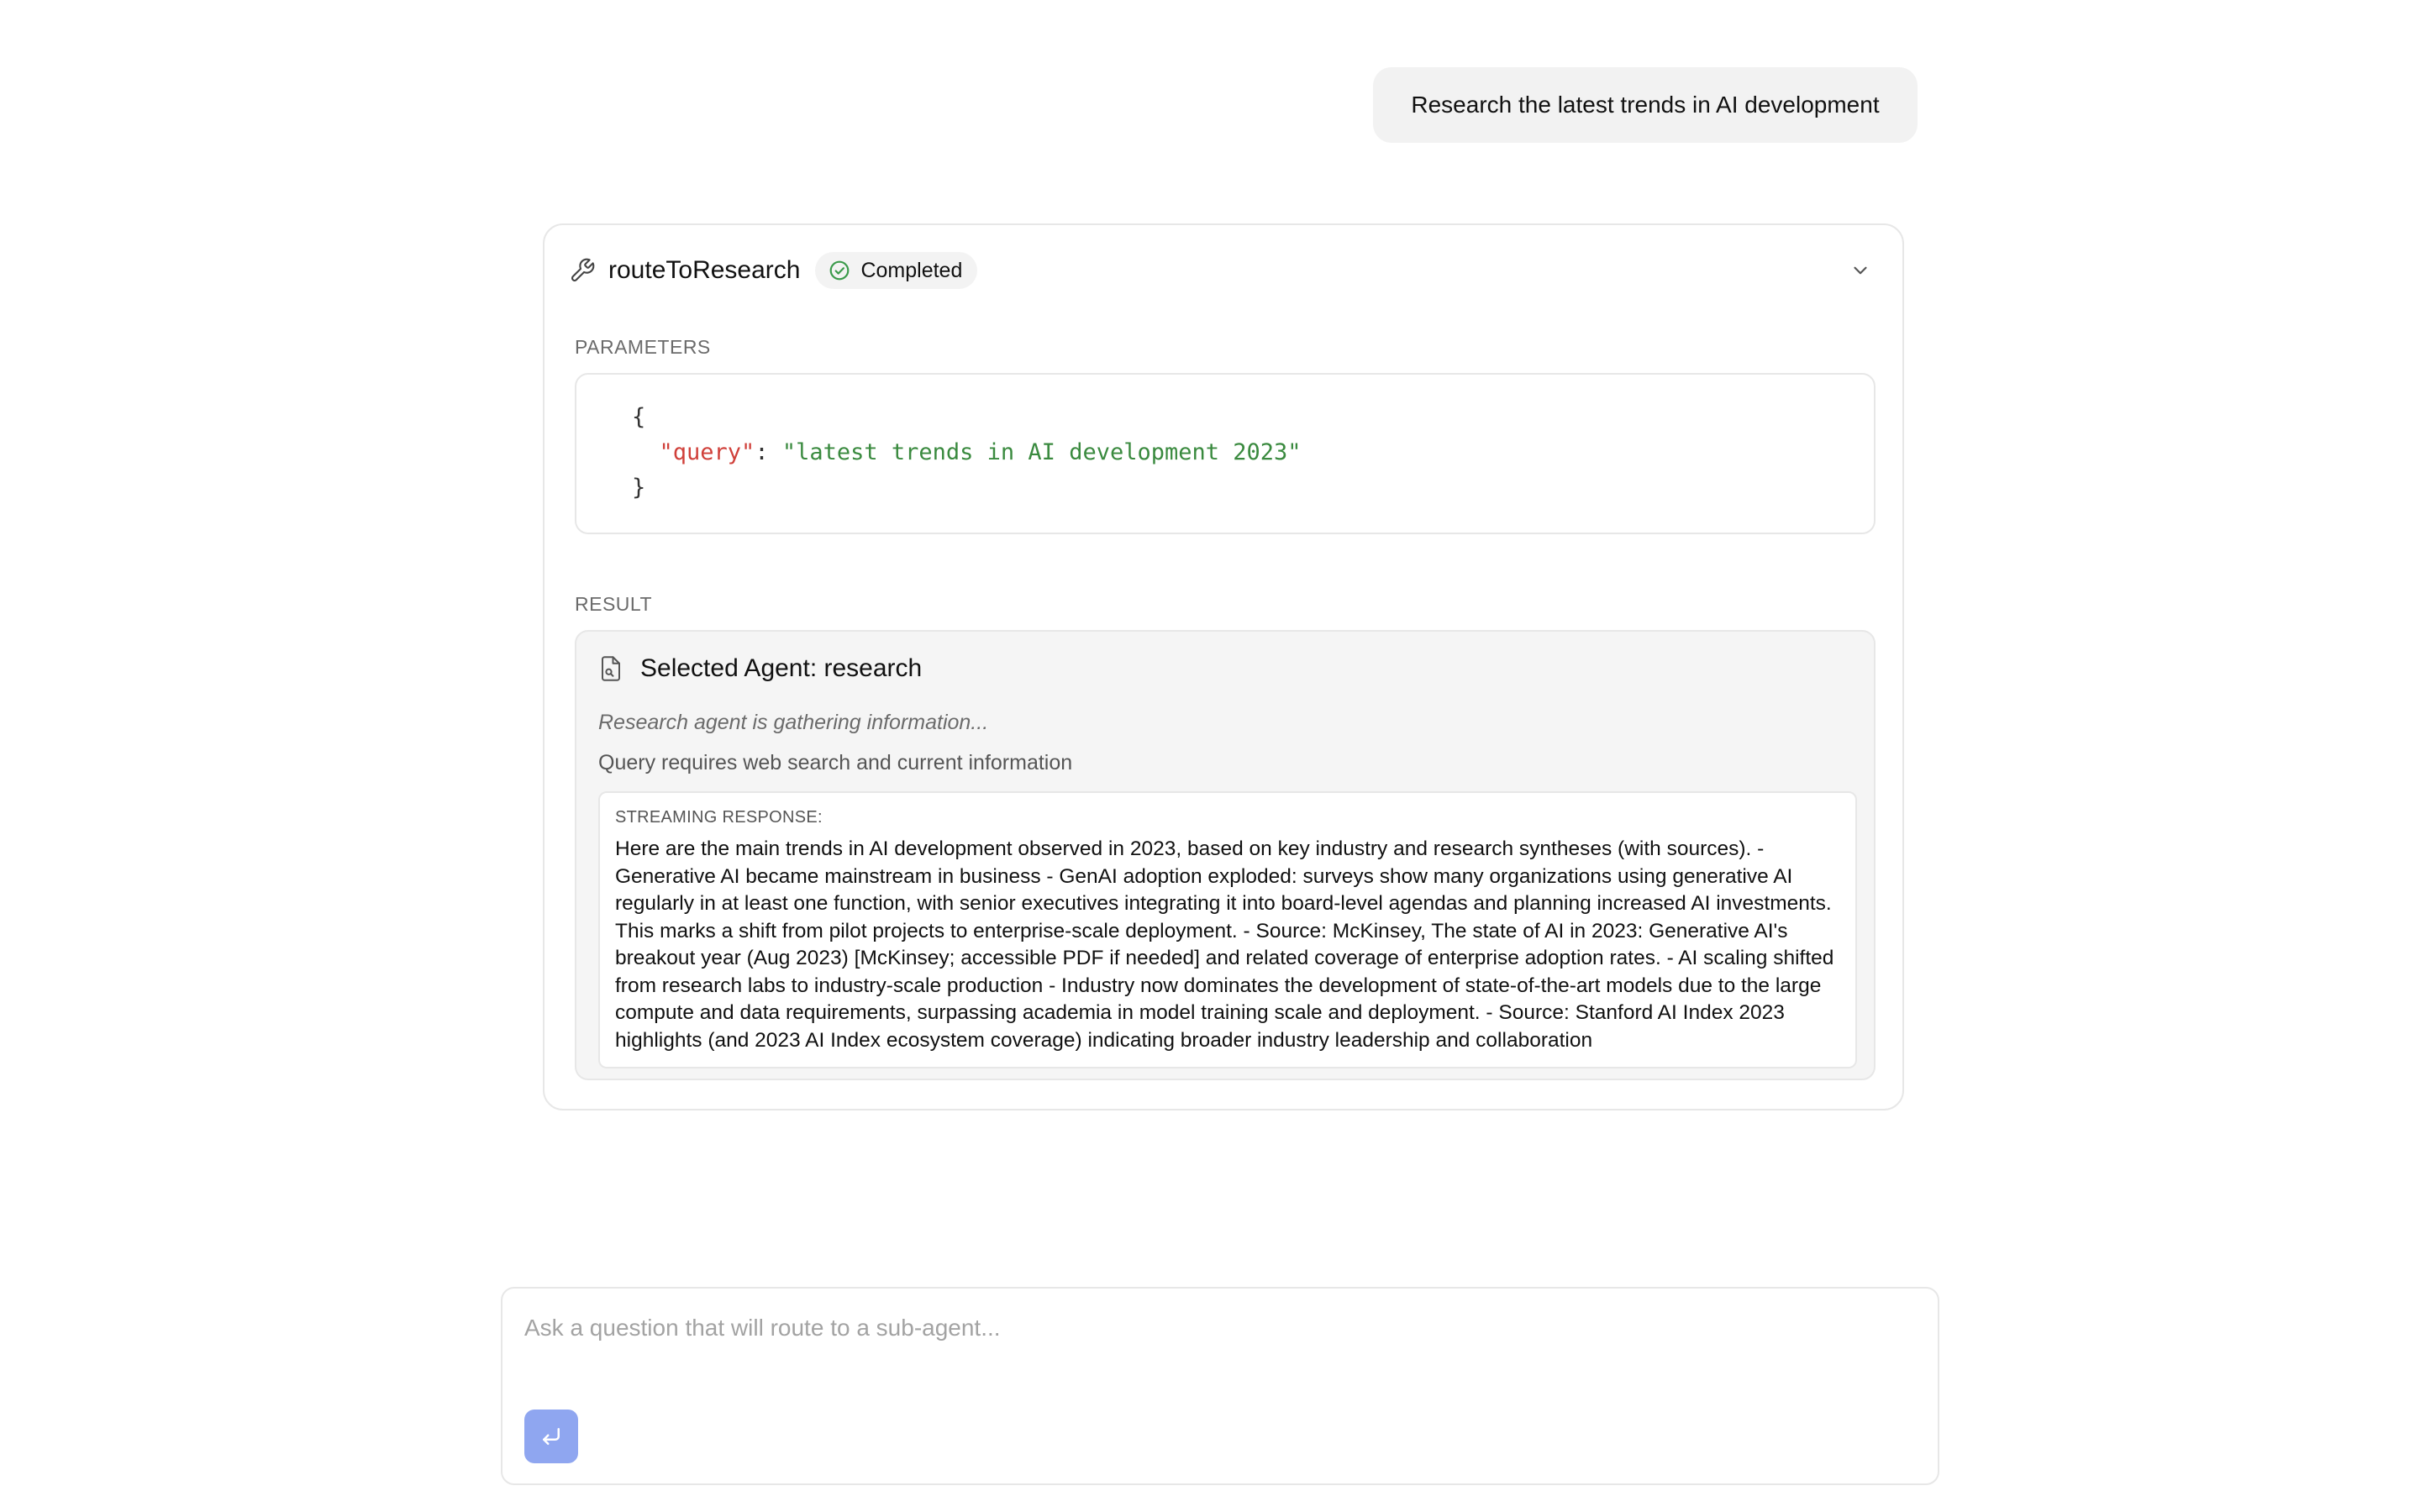  I want to click on check-circle-icon, so click(840, 270).